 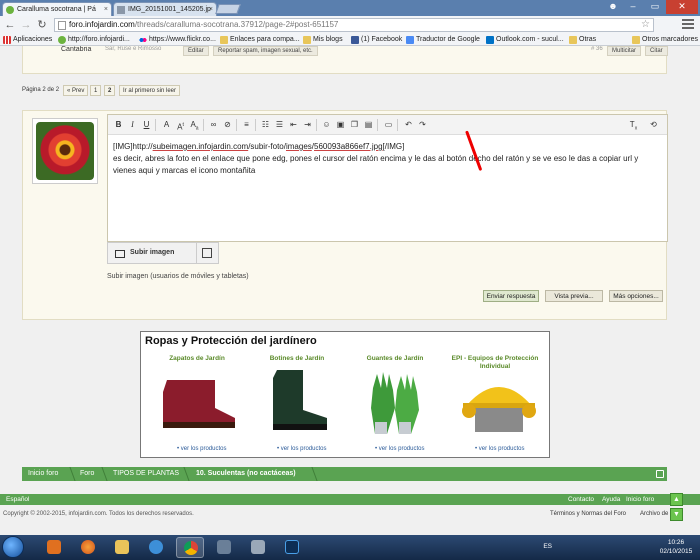 What do you see at coordinates (88, 547) in the screenshot?
I see `taskbar-firefox` at bounding box center [88, 547].